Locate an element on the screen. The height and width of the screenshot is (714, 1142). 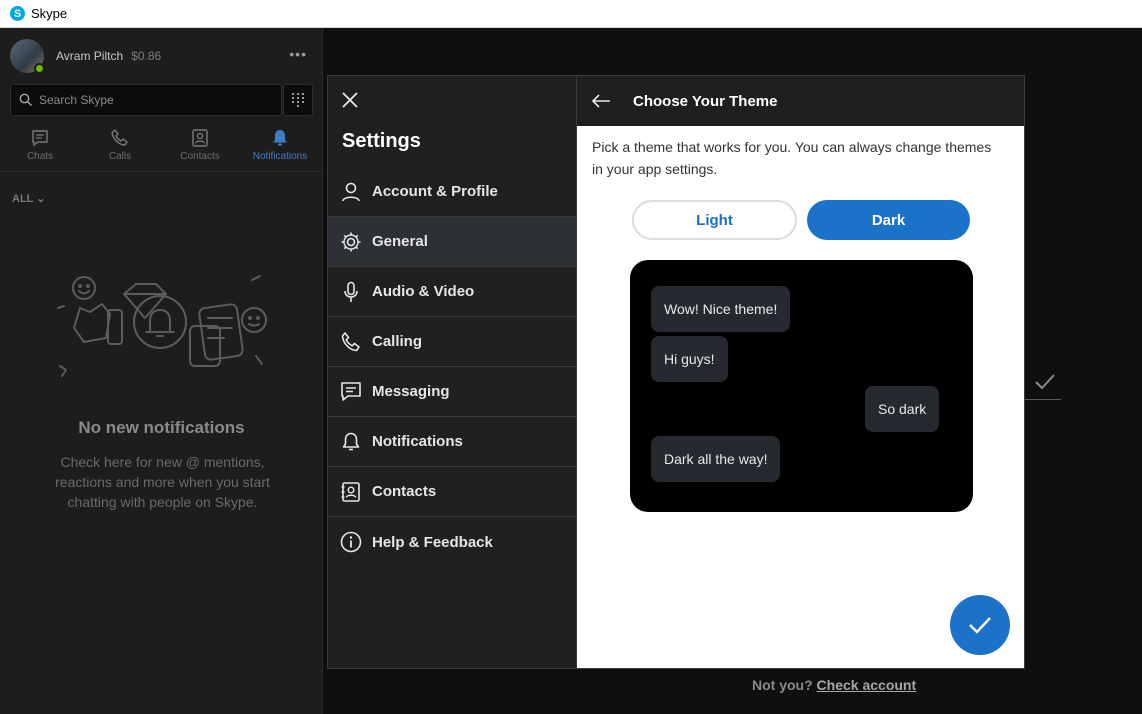
preview-message: Dark all the way! is located at coordinates (716, 459).